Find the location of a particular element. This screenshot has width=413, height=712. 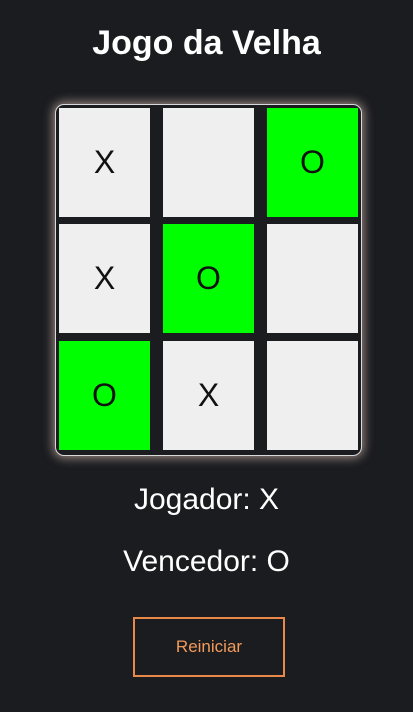

current-player-status: Jogador: X is located at coordinates (206, 499).